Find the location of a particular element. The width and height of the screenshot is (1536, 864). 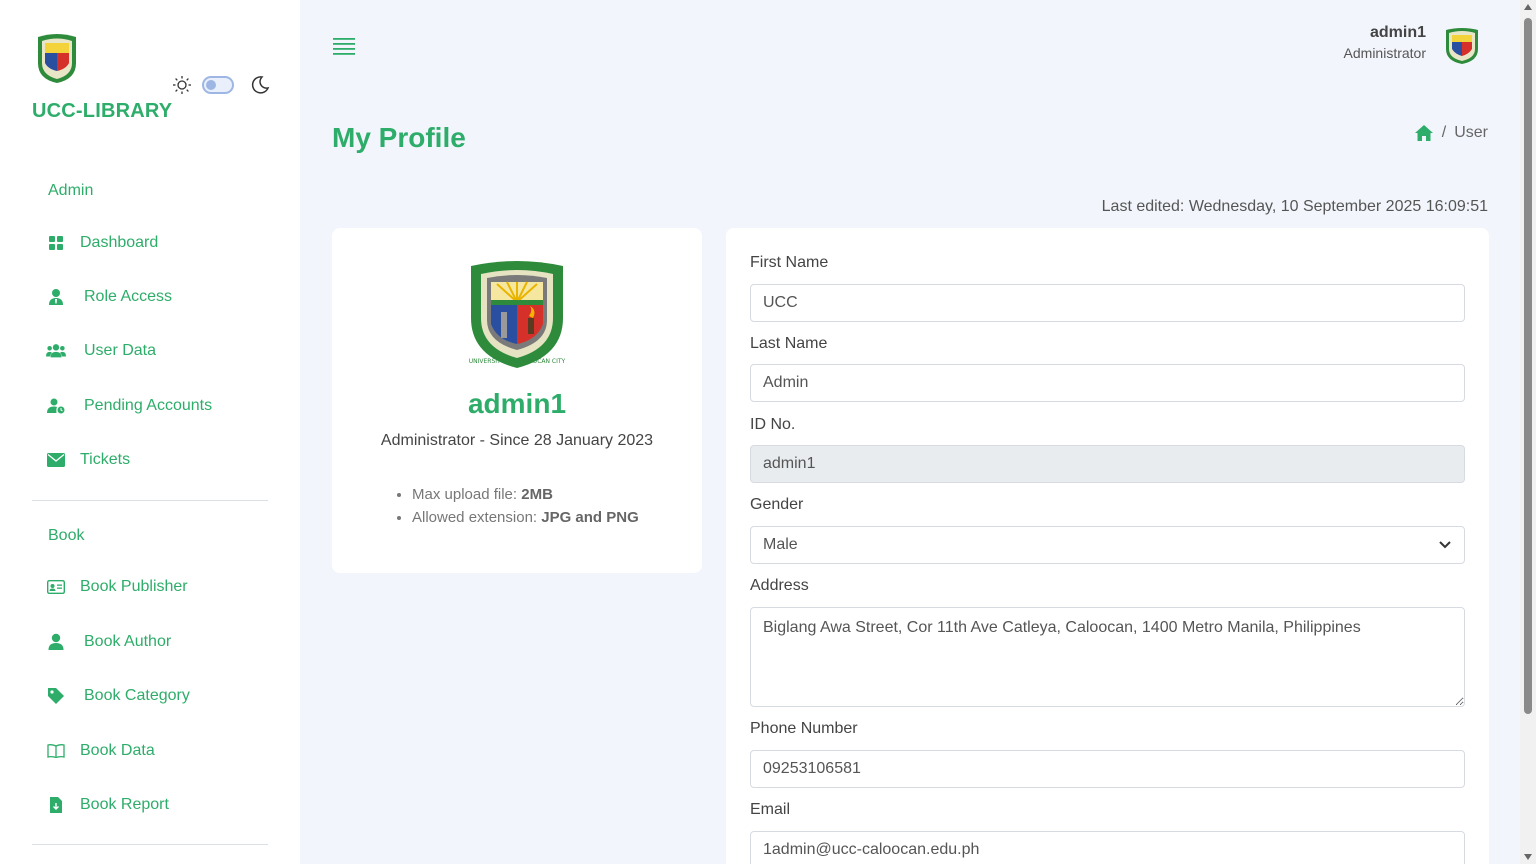

envelope-icon is located at coordinates (56, 460).